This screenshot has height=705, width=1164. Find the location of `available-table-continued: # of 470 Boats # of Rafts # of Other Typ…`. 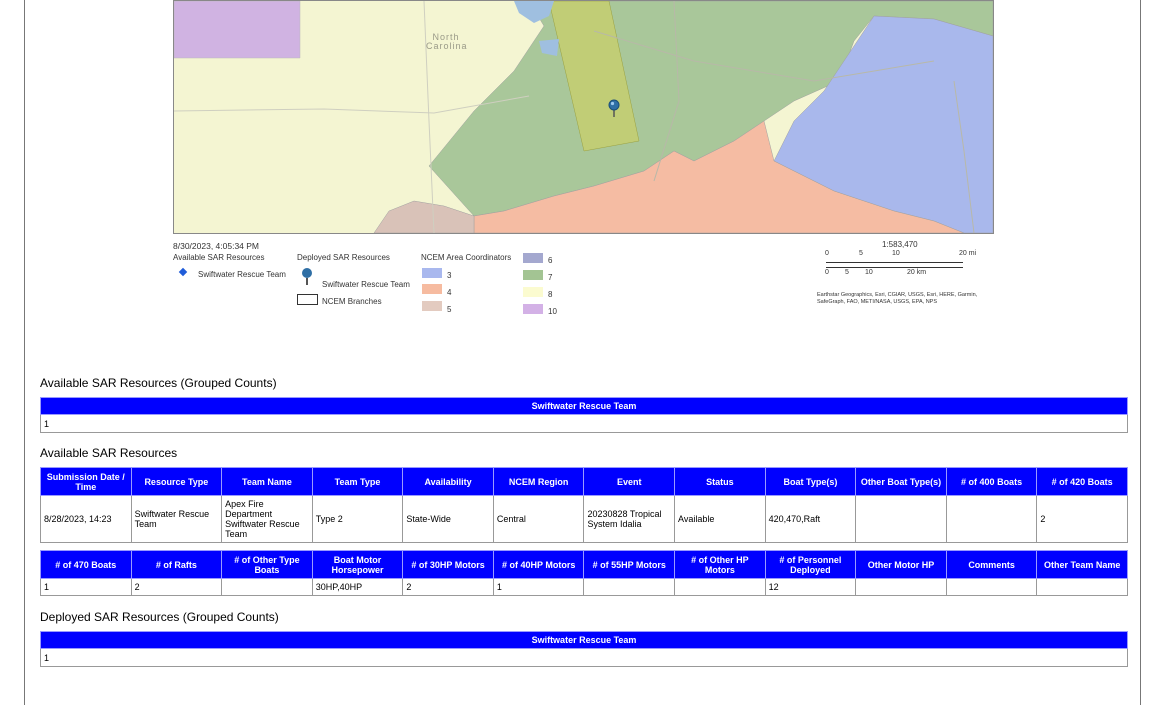

available-table-continued: # of 470 Boats # of Rafts # of Other Typ… is located at coordinates (584, 573).